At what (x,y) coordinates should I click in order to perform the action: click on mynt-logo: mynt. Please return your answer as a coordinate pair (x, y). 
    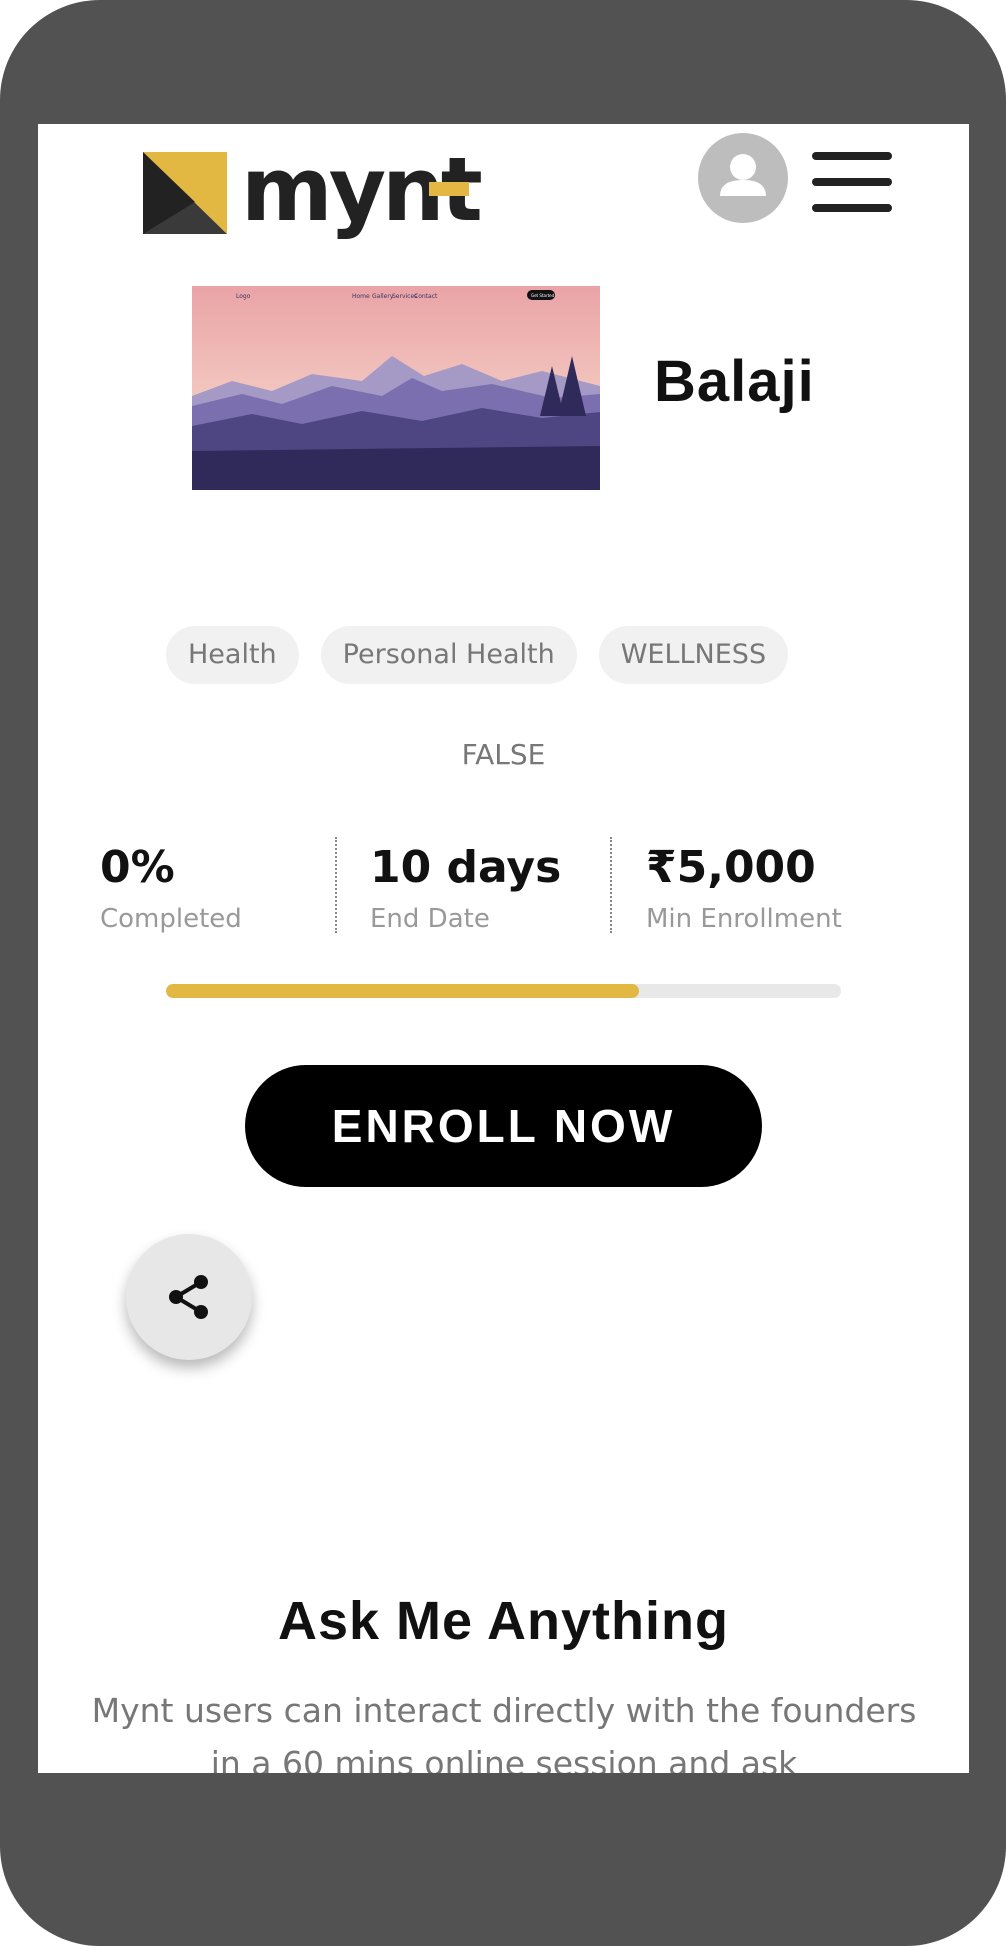
    Looking at the image, I should click on (323, 191).